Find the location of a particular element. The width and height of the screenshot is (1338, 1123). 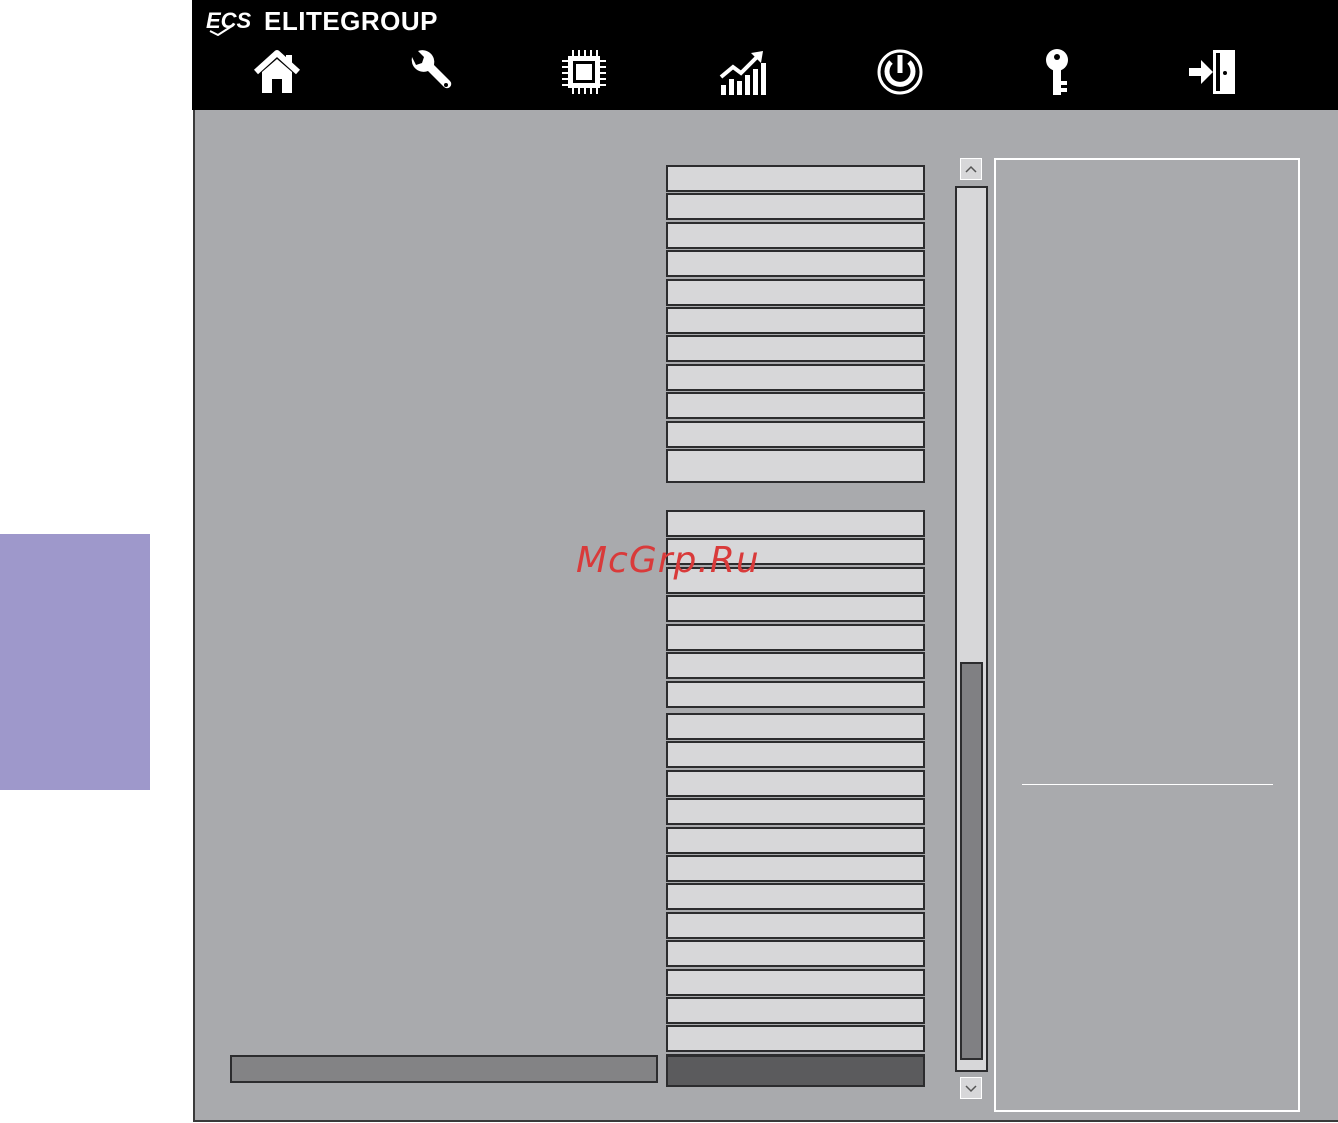

key-icon is located at coordinates (1057, 72).